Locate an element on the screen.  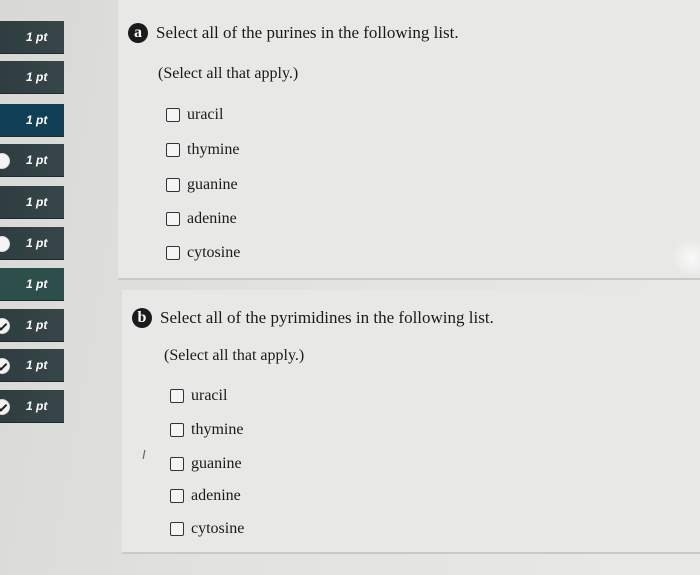
screen-glare is located at coordinates (686, 258).